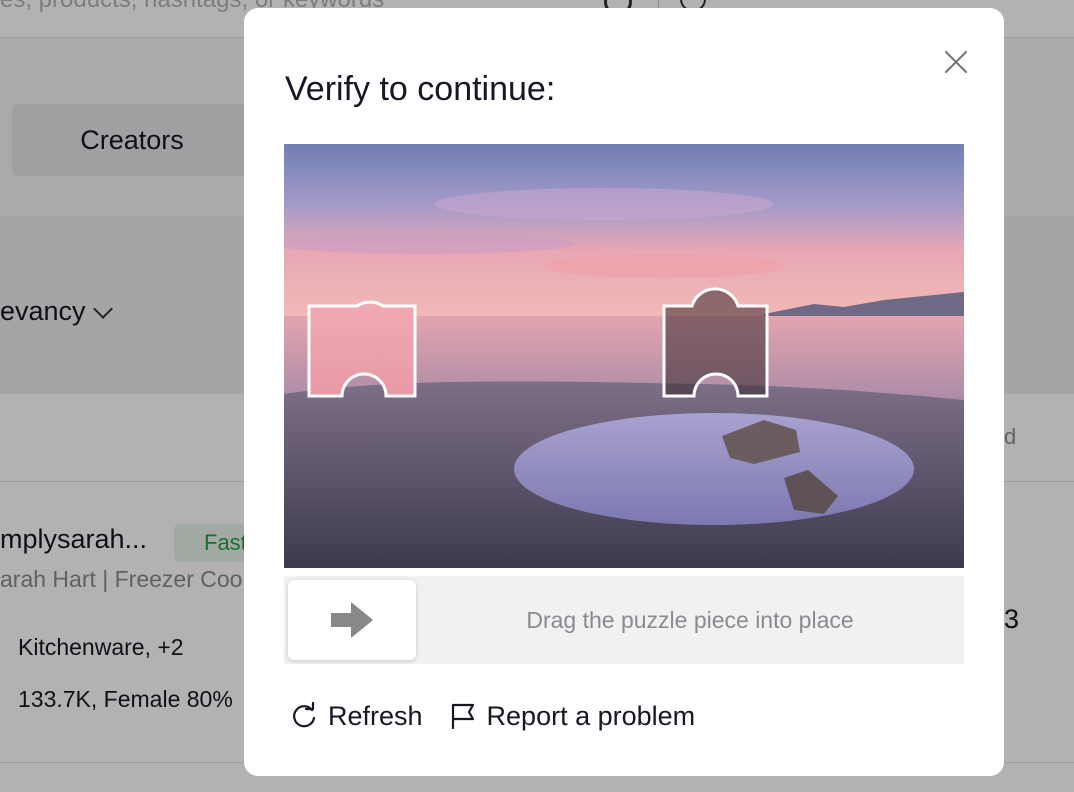  I want to click on report-label: Report a problem, so click(591, 715).